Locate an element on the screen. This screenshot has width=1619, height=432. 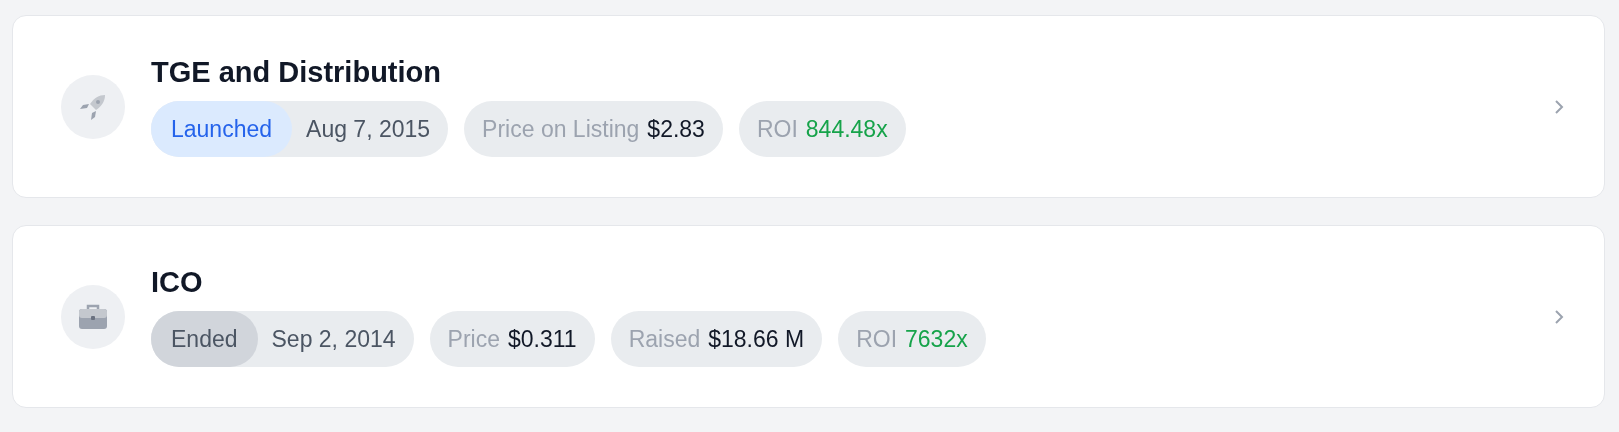
stat-label: Price is located at coordinates (473, 339).